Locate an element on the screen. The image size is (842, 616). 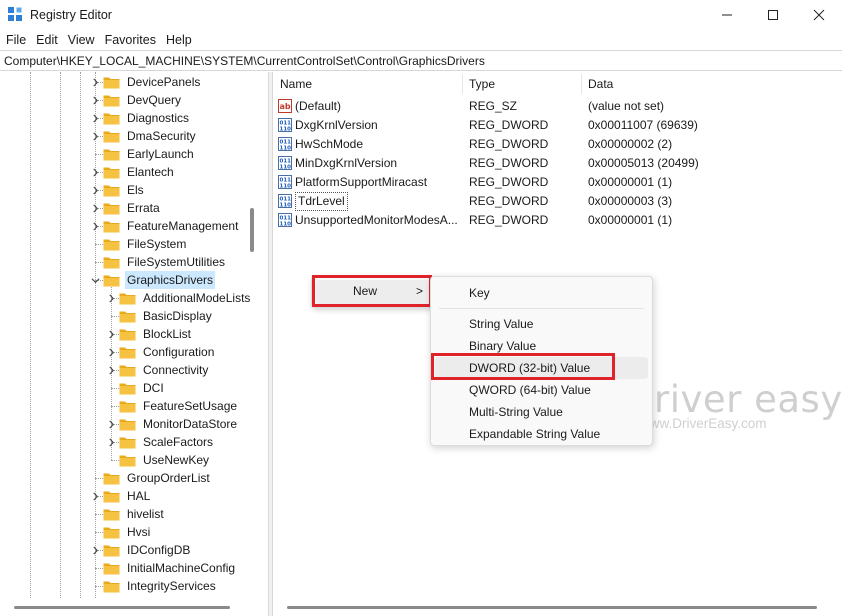
close-button is located at coordinates (819, 15).